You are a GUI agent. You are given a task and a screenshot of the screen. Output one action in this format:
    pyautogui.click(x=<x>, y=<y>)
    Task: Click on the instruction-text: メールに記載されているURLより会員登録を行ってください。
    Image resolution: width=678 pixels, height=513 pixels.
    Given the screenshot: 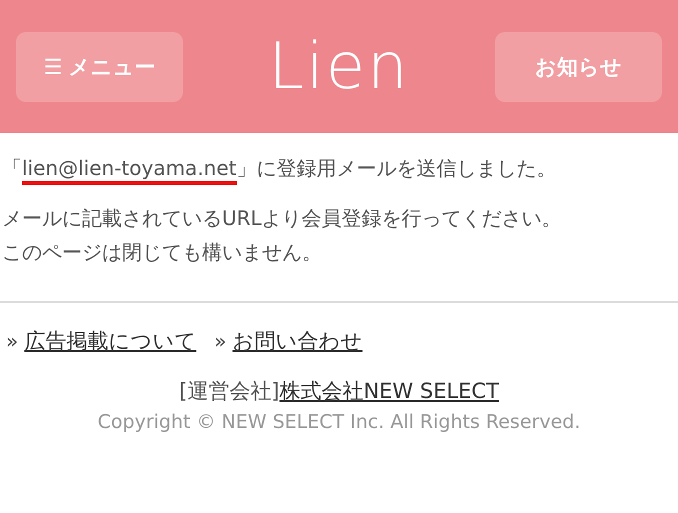 What is the action you would take?
    pyautogui.click(x=282, y=218)
    